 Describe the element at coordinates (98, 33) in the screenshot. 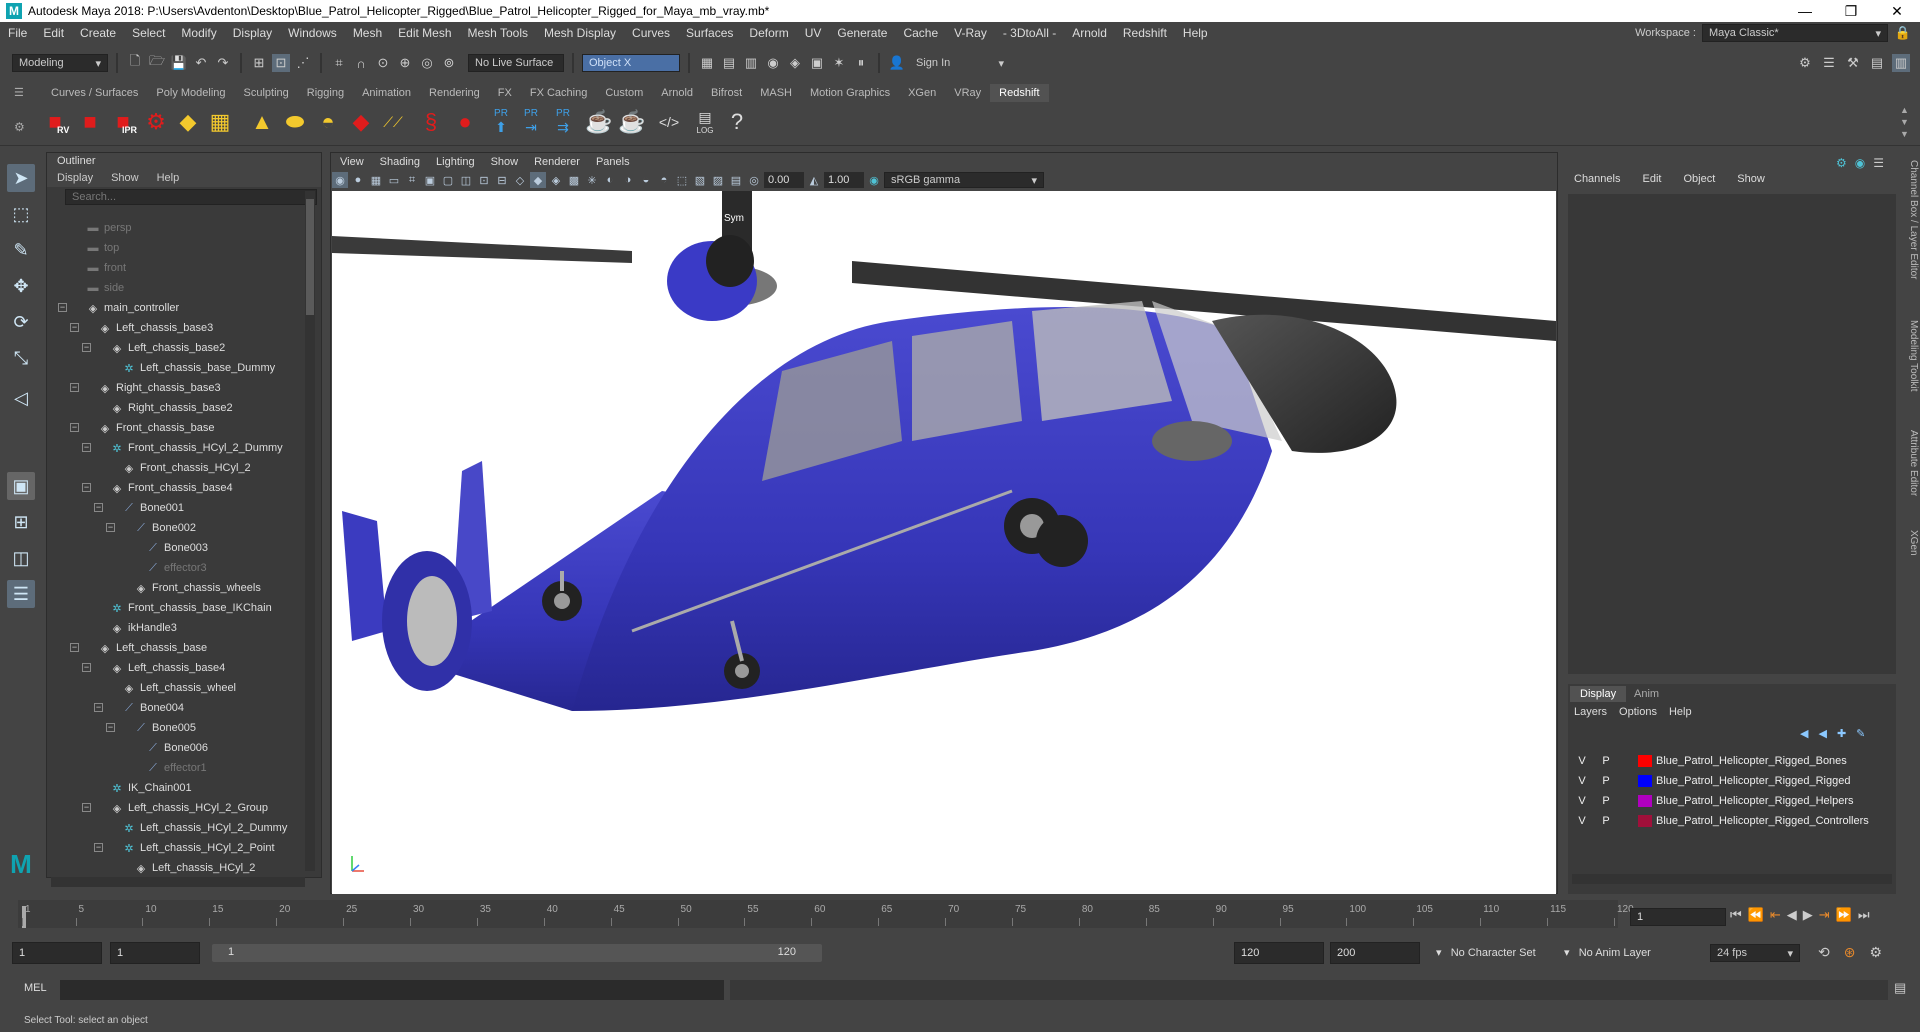

I see `menu-2: Create` at that location.